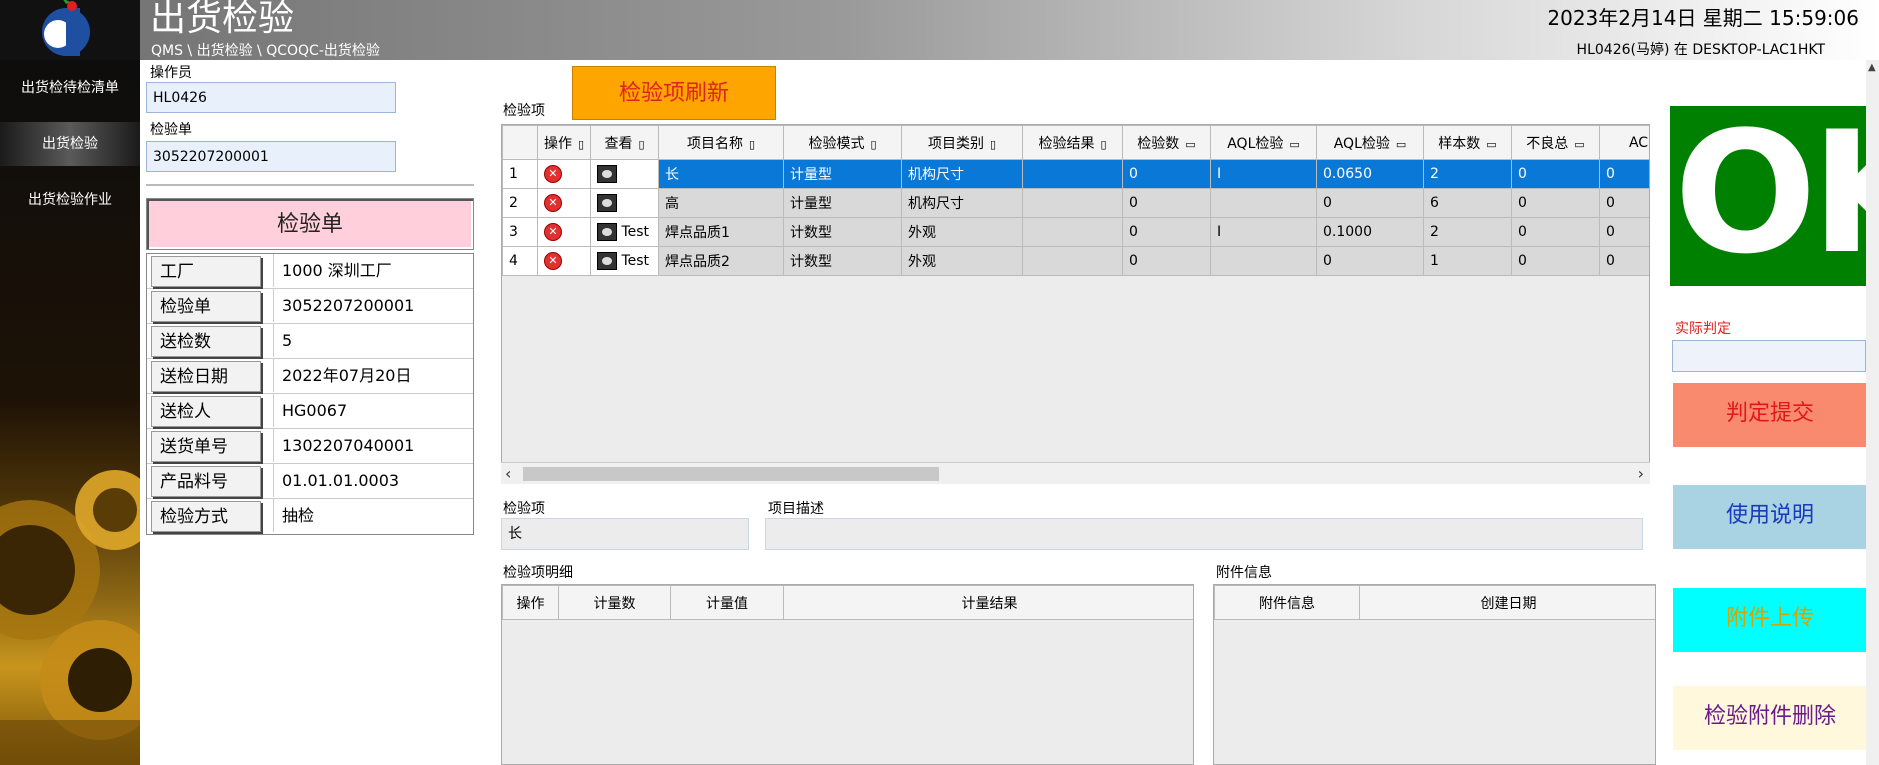 Image resolution: width=1879 pixels, height=765 pixels. What do you see at coordinates (1072, 142) in the screenshot?
I see `column-header: 检验结果 ▯` at bounding box center [1072, 142].